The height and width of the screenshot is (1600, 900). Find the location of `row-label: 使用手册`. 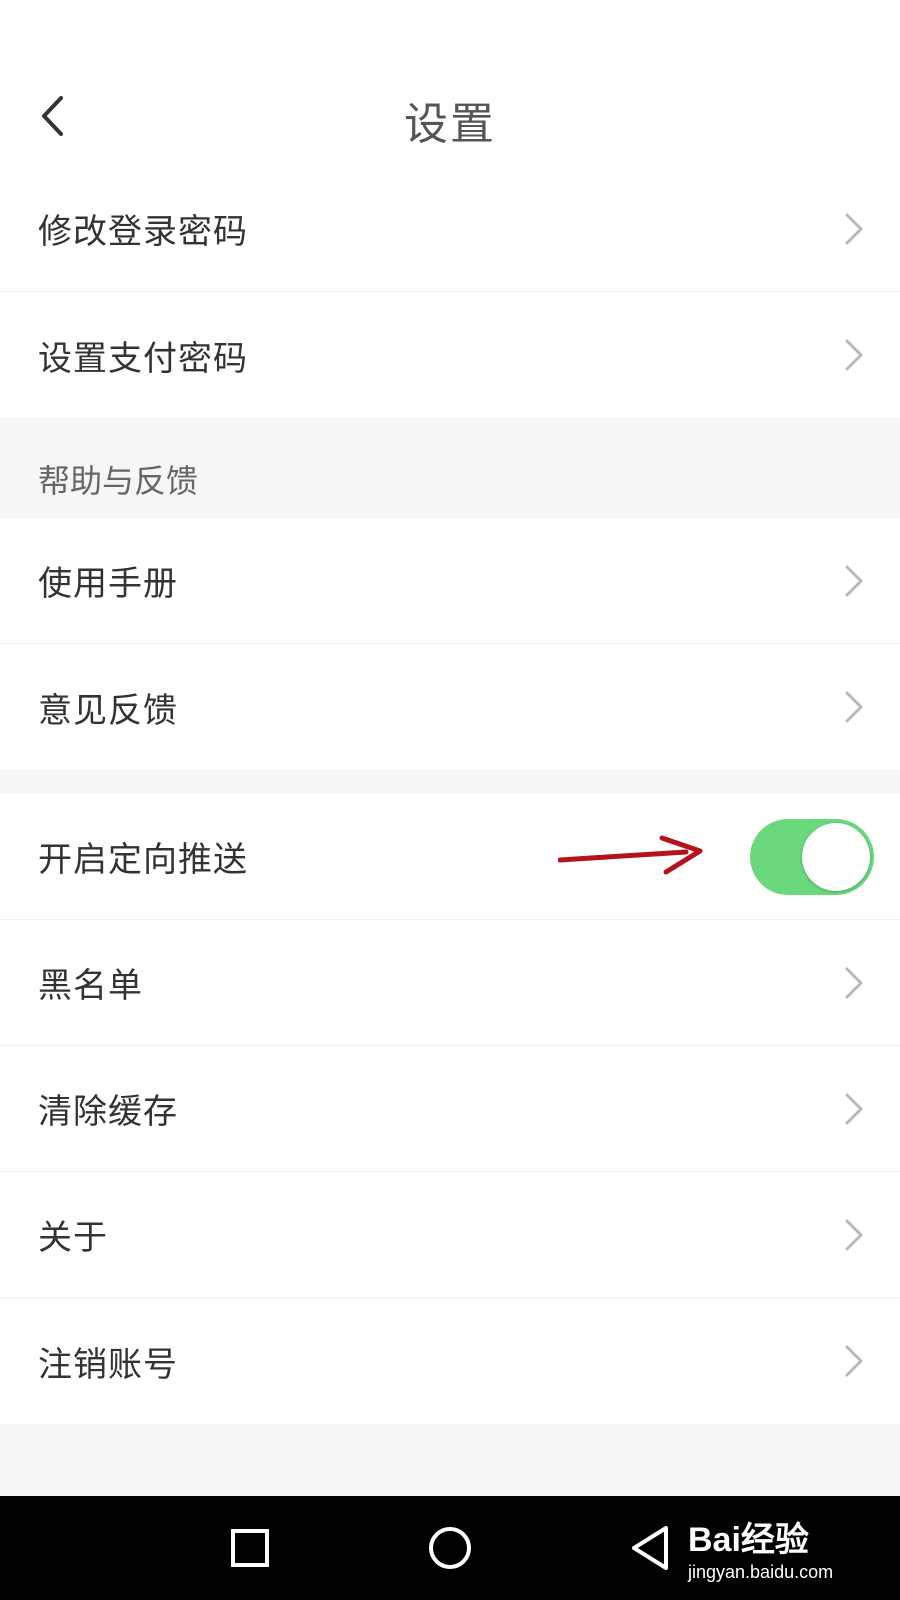

row-label: 使用手册 is located at coordinates (108, 584).